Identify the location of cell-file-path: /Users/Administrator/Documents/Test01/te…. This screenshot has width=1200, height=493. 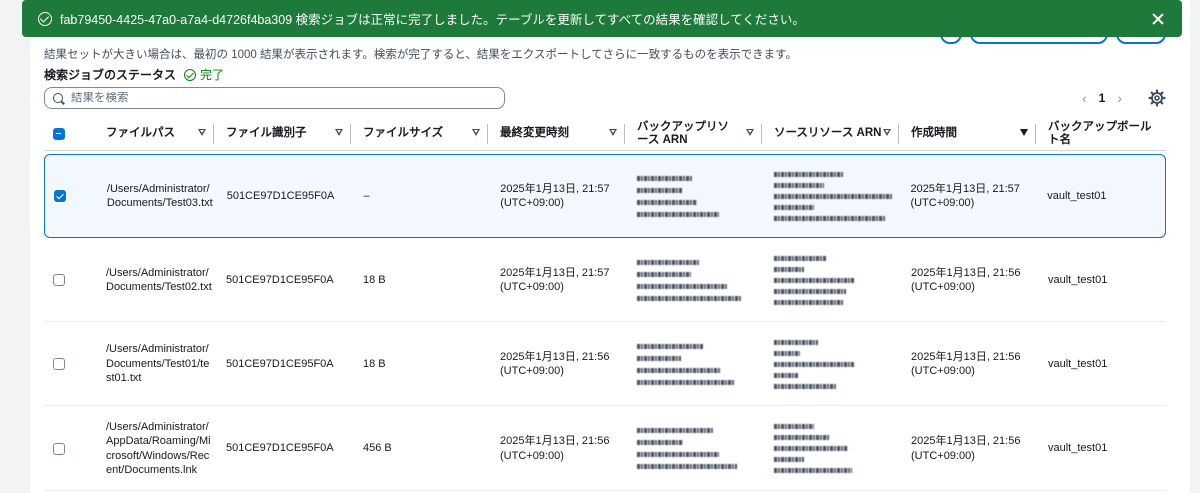
(158, 364).